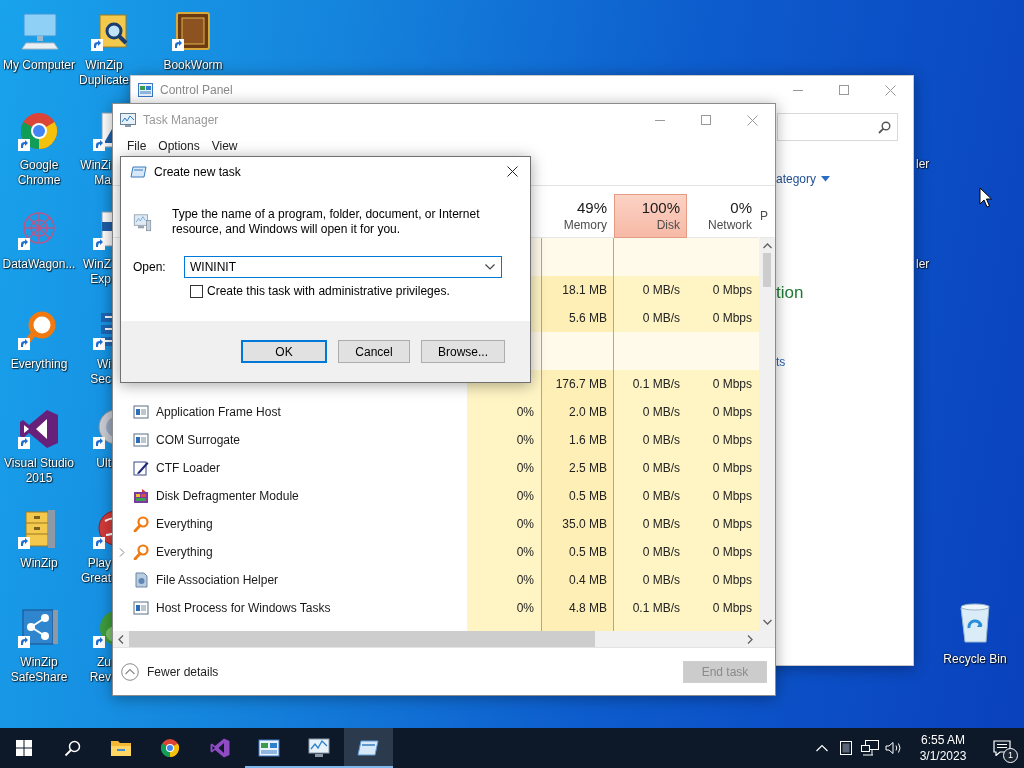 The image size is (1024, 768). What do you see at coordinates (490, 267) in the screenshot?
I see `dropdown-icon` at bounding box center [490, 267].